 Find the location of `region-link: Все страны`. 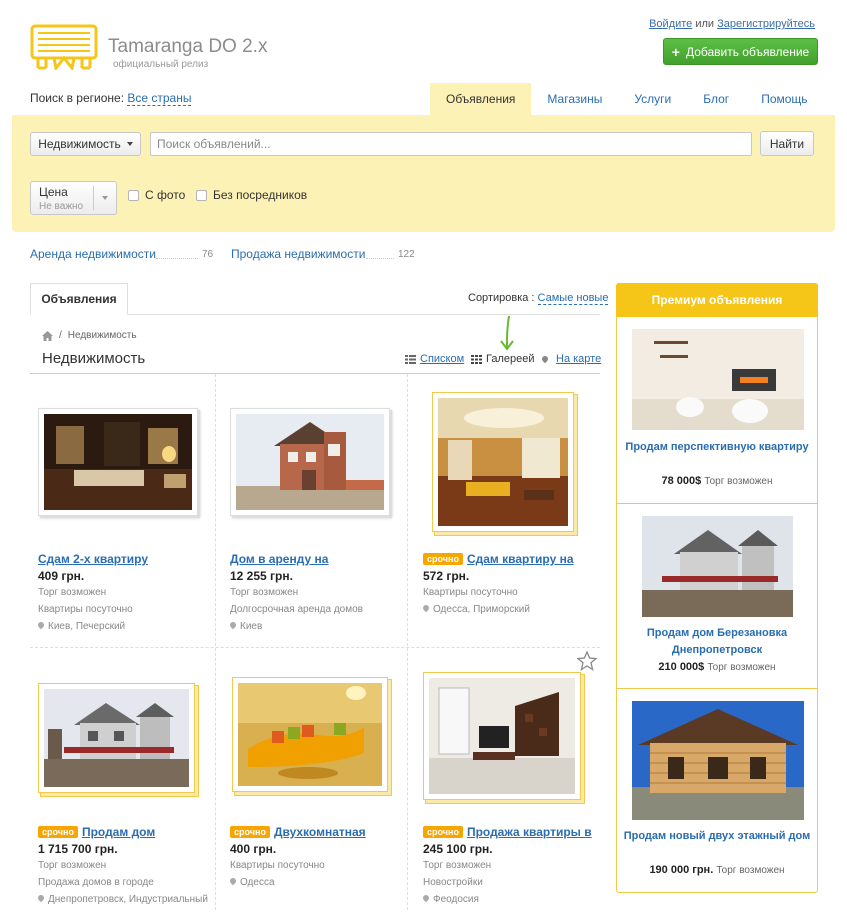

region-link: Все страны is located at coordinates (159, 98).